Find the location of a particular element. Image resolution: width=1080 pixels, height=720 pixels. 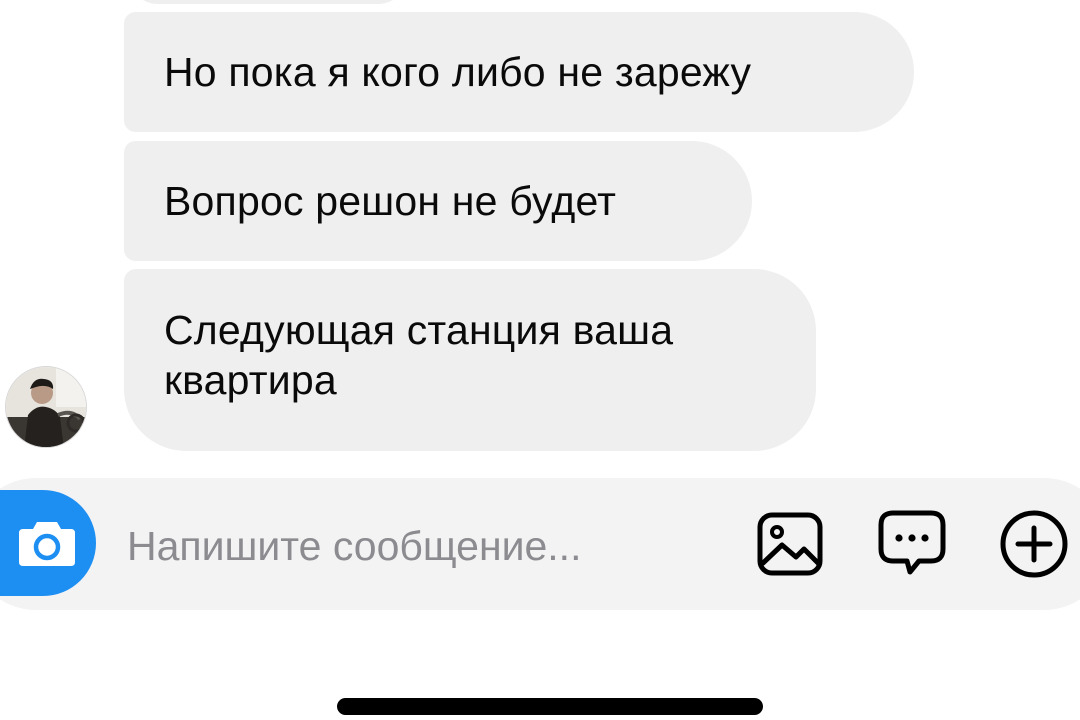

camera-icon is located at coordinates (47, 544).